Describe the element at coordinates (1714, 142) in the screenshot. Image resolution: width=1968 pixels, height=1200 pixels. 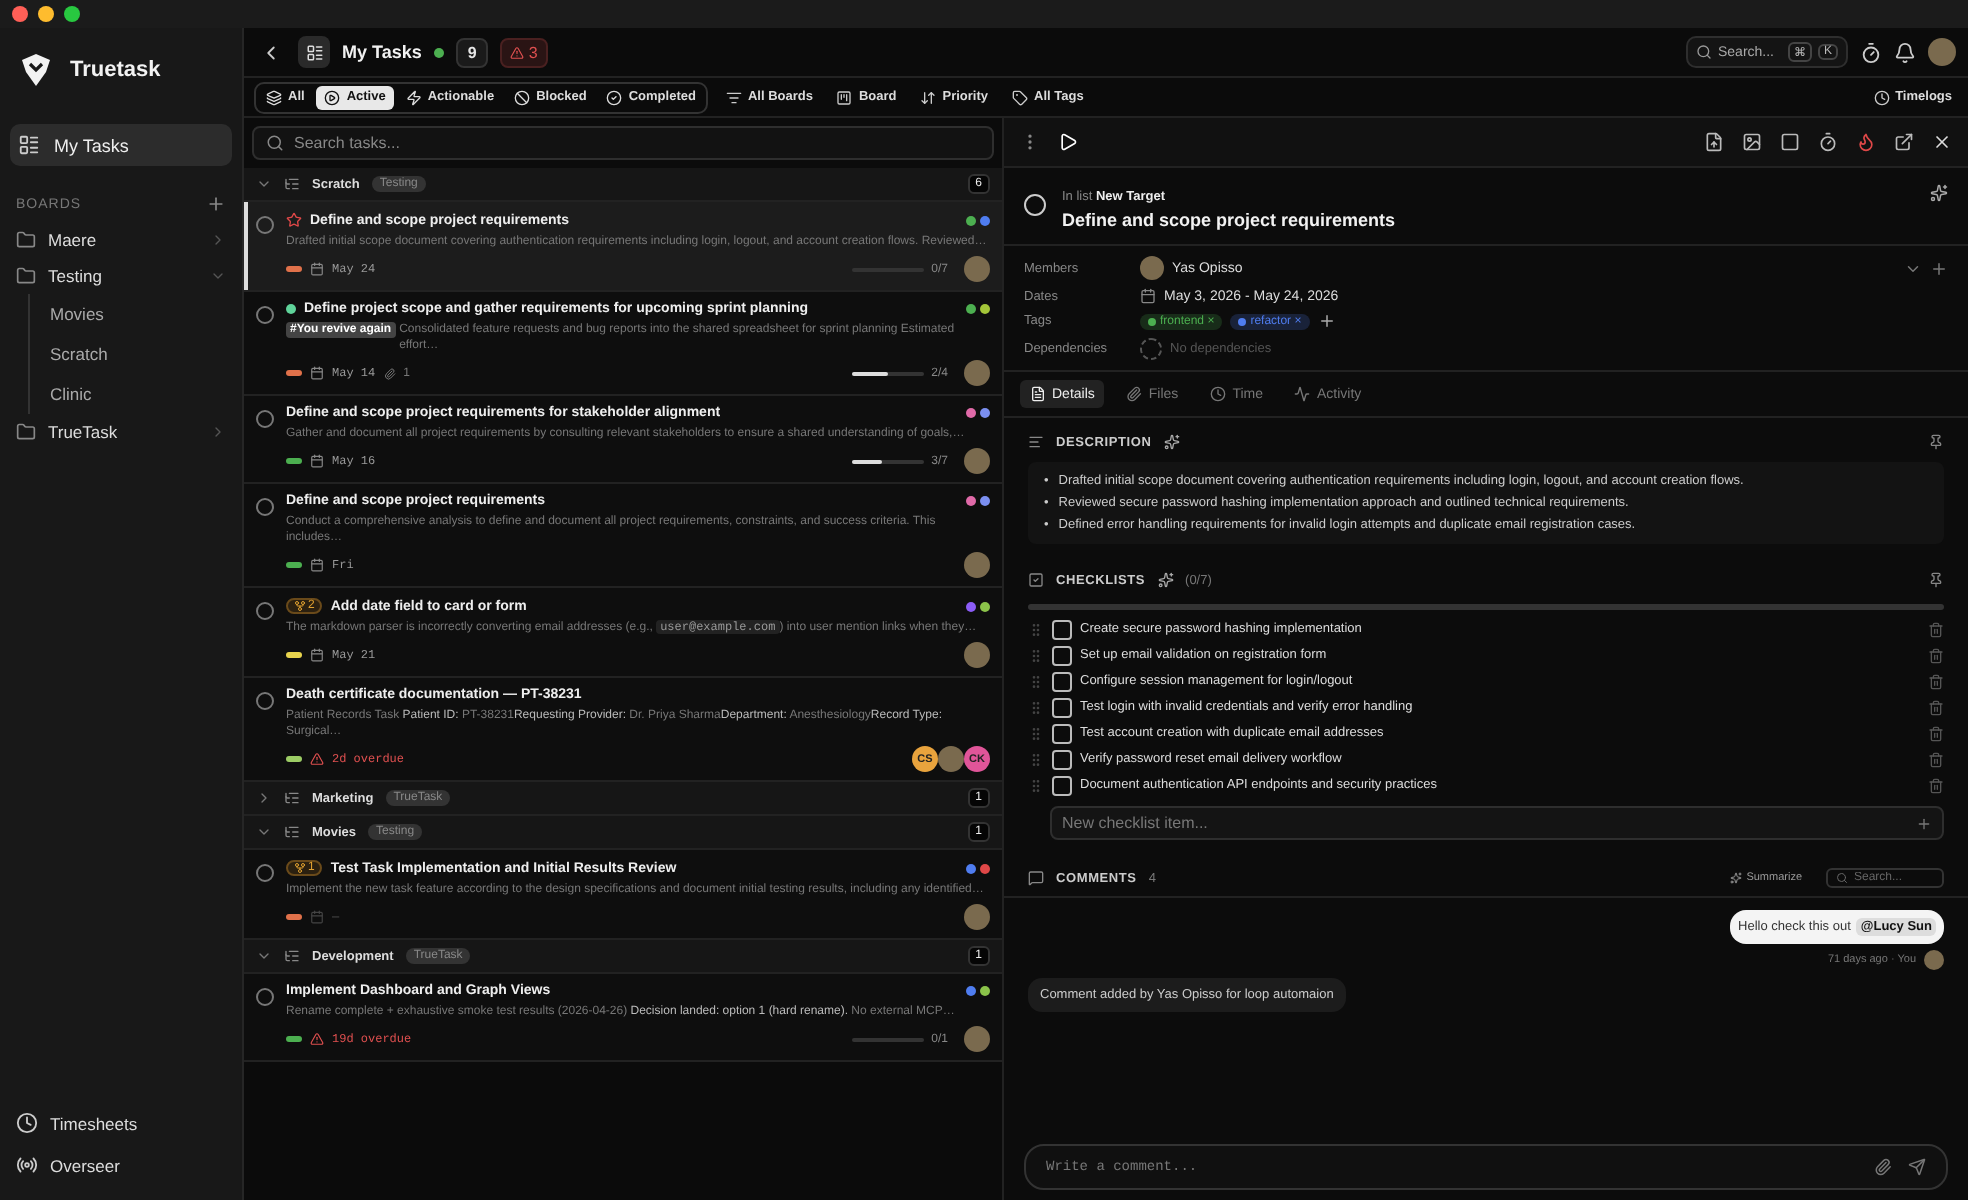
I see `file-icon` at that location.